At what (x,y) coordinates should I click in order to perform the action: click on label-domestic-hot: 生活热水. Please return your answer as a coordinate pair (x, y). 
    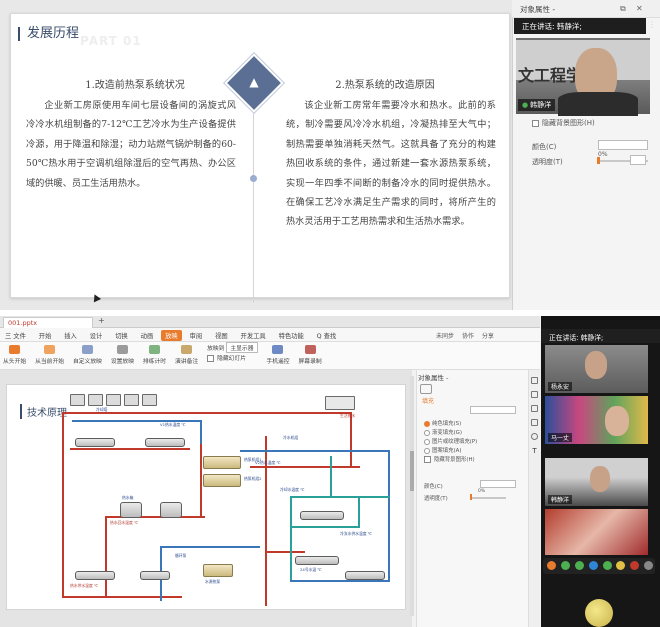
    Looking at the image, I should click on (348, 415).